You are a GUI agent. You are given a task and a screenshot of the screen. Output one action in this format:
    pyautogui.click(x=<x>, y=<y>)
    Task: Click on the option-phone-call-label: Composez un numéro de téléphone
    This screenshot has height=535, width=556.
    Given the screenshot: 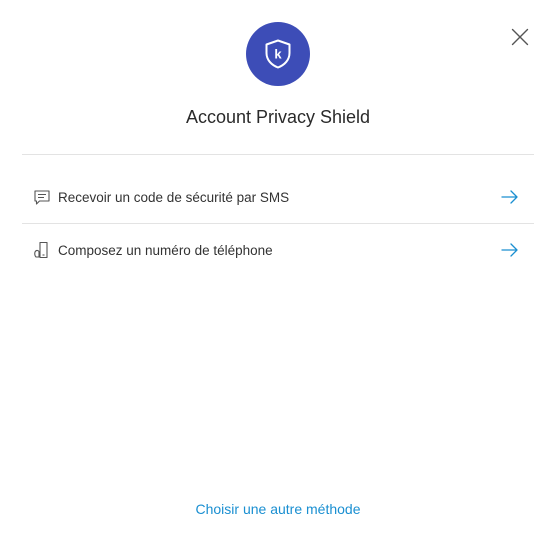 What is the action you would take?
    pyautogui.click(x=165, y=250)
    